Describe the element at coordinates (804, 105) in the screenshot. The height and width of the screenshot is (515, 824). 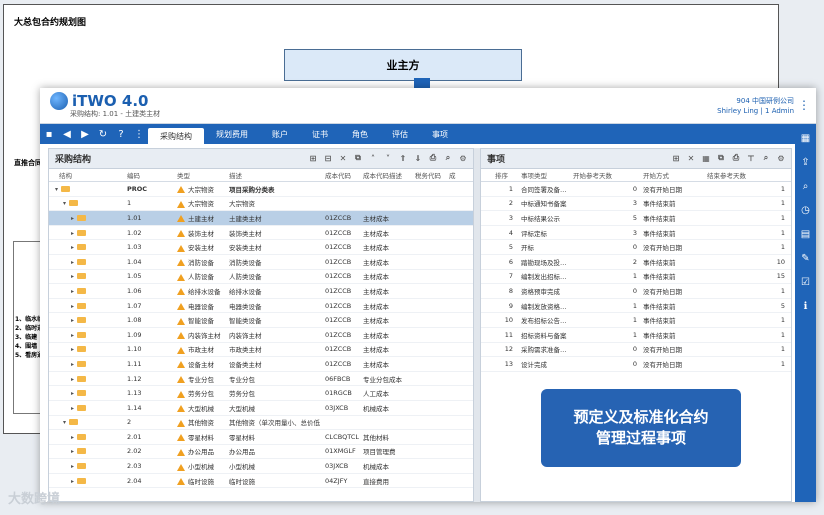
I see `more-menu-icon: ⋮` at that location.